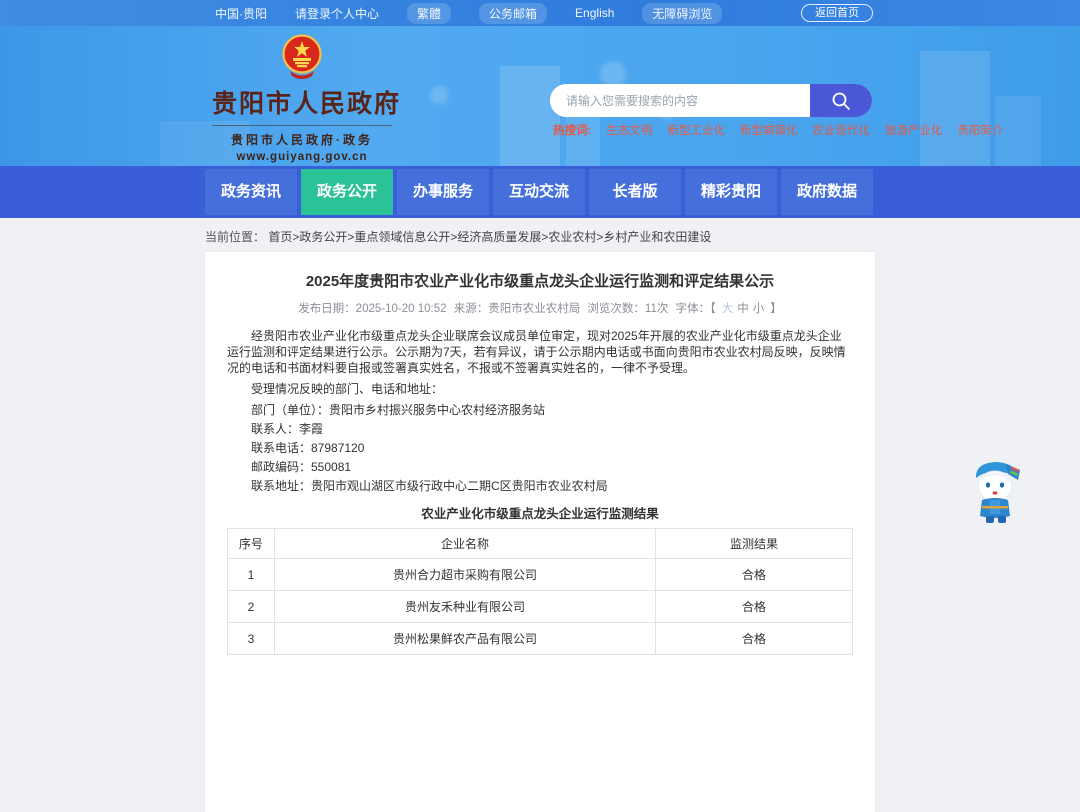  I want to click on nav-item-精彩贵阳: 精彩贵阳, so click(731, 192).